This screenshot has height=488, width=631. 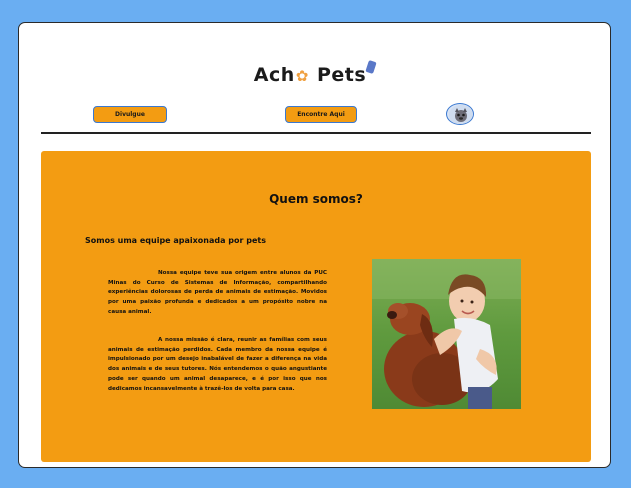 I want to click on site-logo: Ach✿ Pets, so click(x=314, y=73).